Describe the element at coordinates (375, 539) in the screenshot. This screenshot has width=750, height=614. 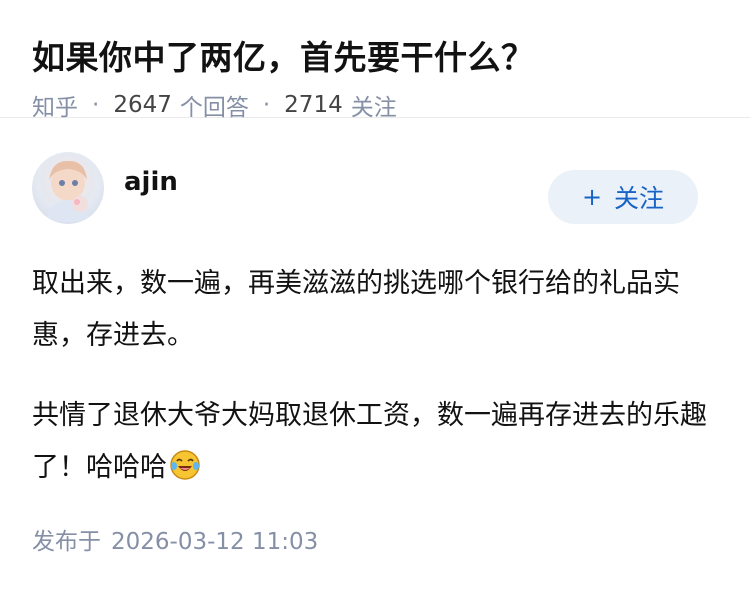
I see `publish-time: 发布于 2026-03-12 11:03` at that location.